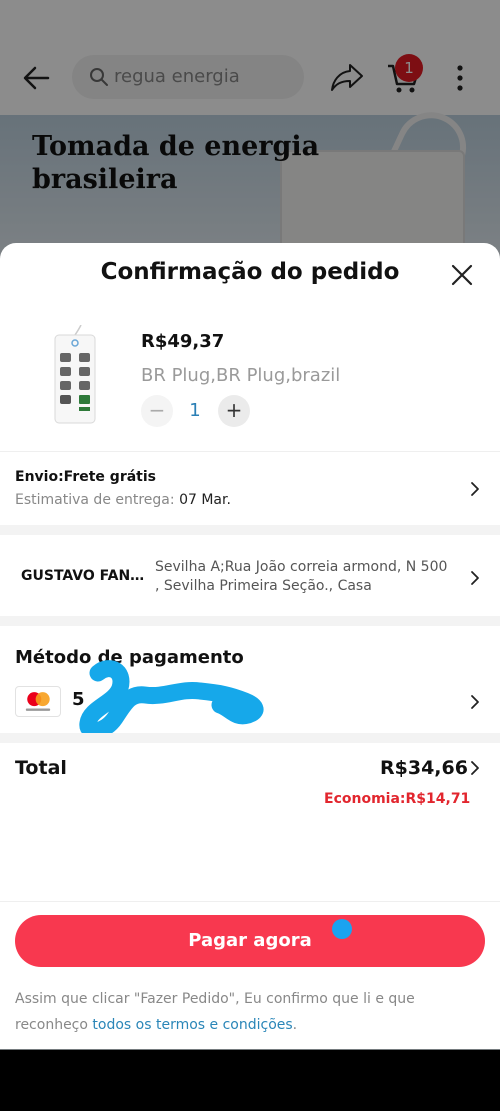 This screenshot has height=1111, width=500. What do you see at coordinates (234, 411) in the screenshot?
I see `quantity-increase-button: +` at bounding box center [234, 411].